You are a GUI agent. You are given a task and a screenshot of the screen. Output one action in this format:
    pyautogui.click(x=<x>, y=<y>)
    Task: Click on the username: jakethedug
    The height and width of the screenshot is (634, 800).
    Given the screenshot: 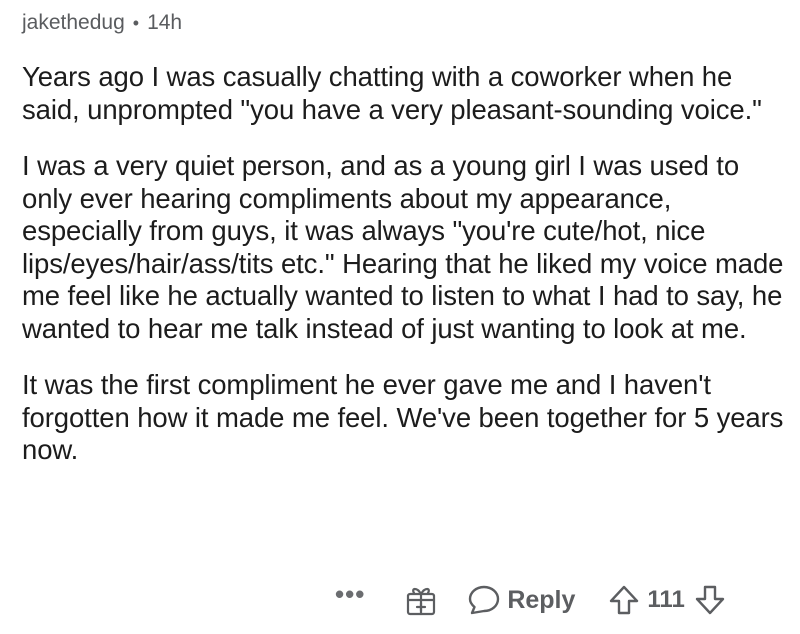 What is the action you would take?
    pyautogui.click(x=73, y=23)
    